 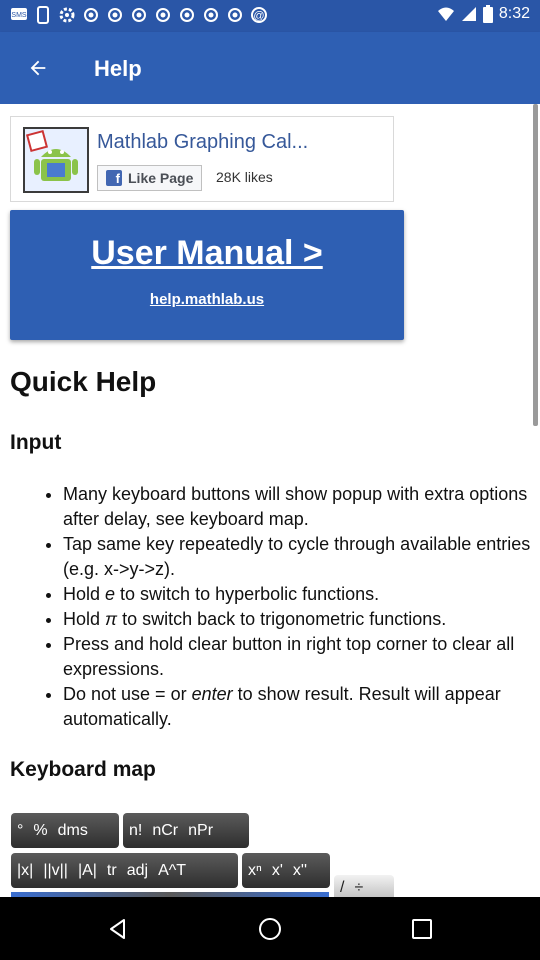 What do you see at coordinates (207, 253) in the screenshot?
I see `user-manual-link: User Manual >` at bounding box center [207, 253].